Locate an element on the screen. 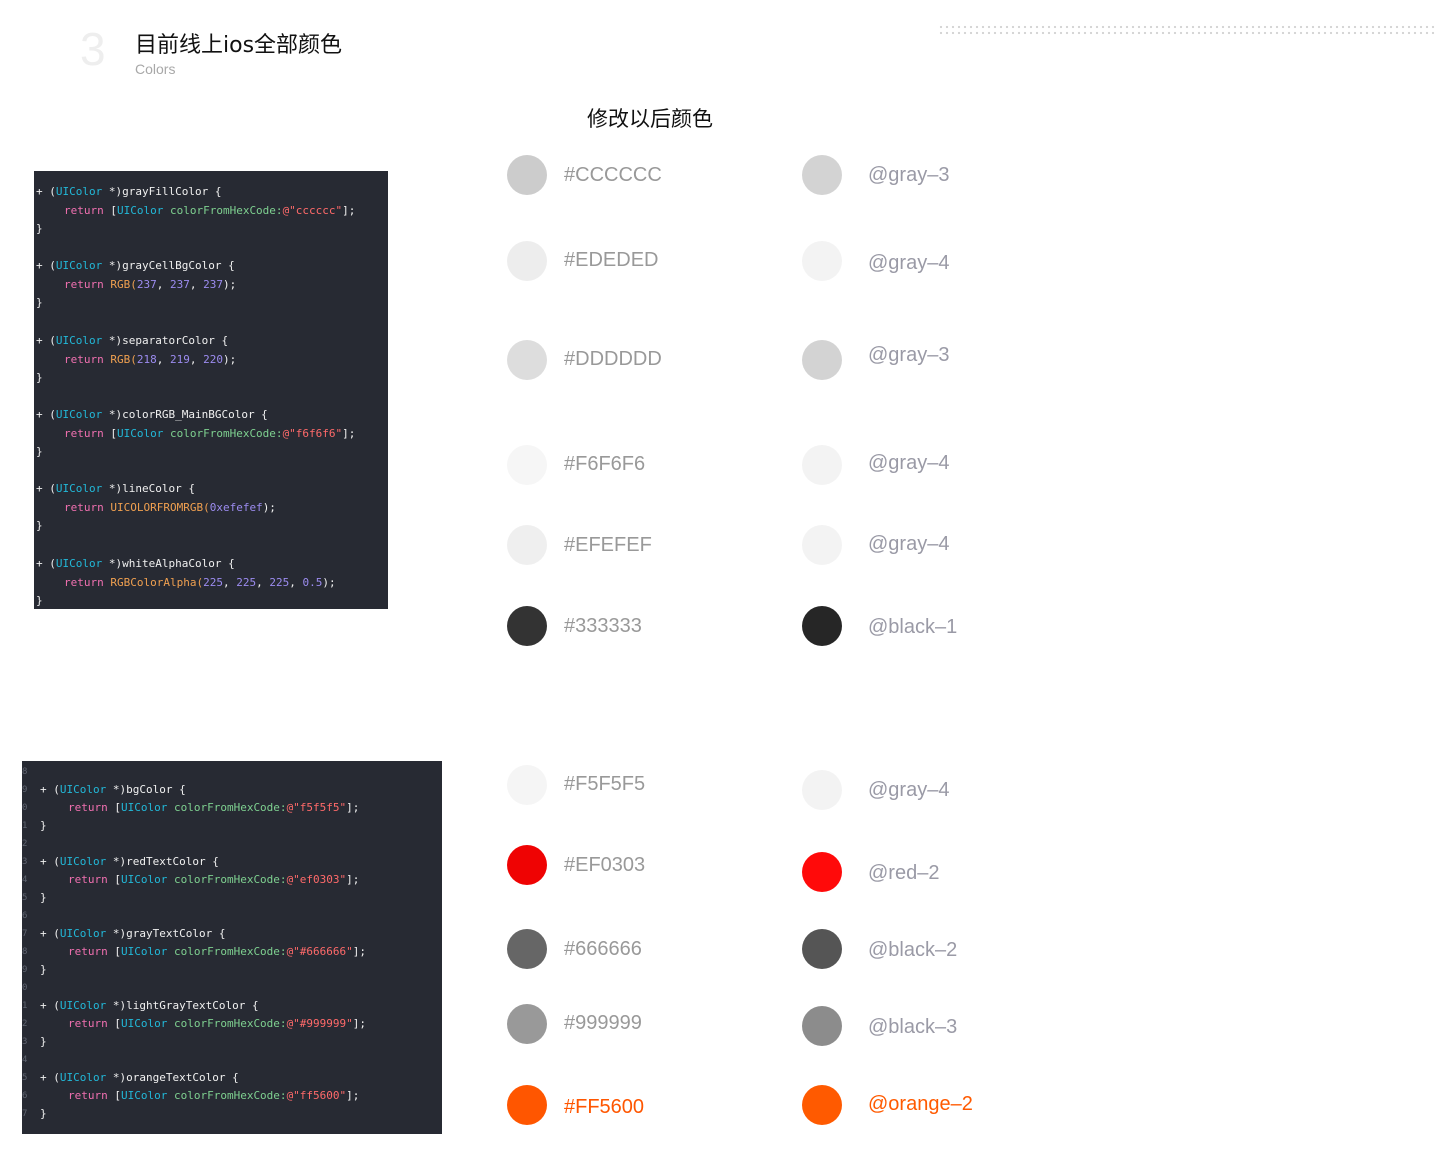 The height and width of the screenshot is (1150, 1440). return-token: ]; is located at coordinates (349, 433).